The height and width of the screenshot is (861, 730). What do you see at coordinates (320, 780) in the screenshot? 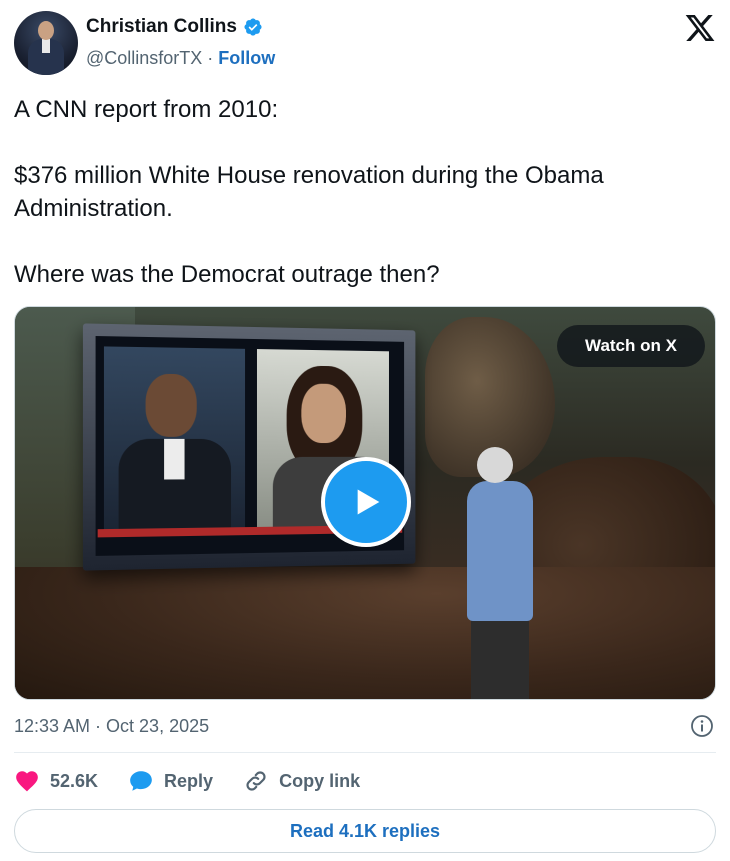
I see `copy-link-label: Copy link` at bounding box center [320, 780].